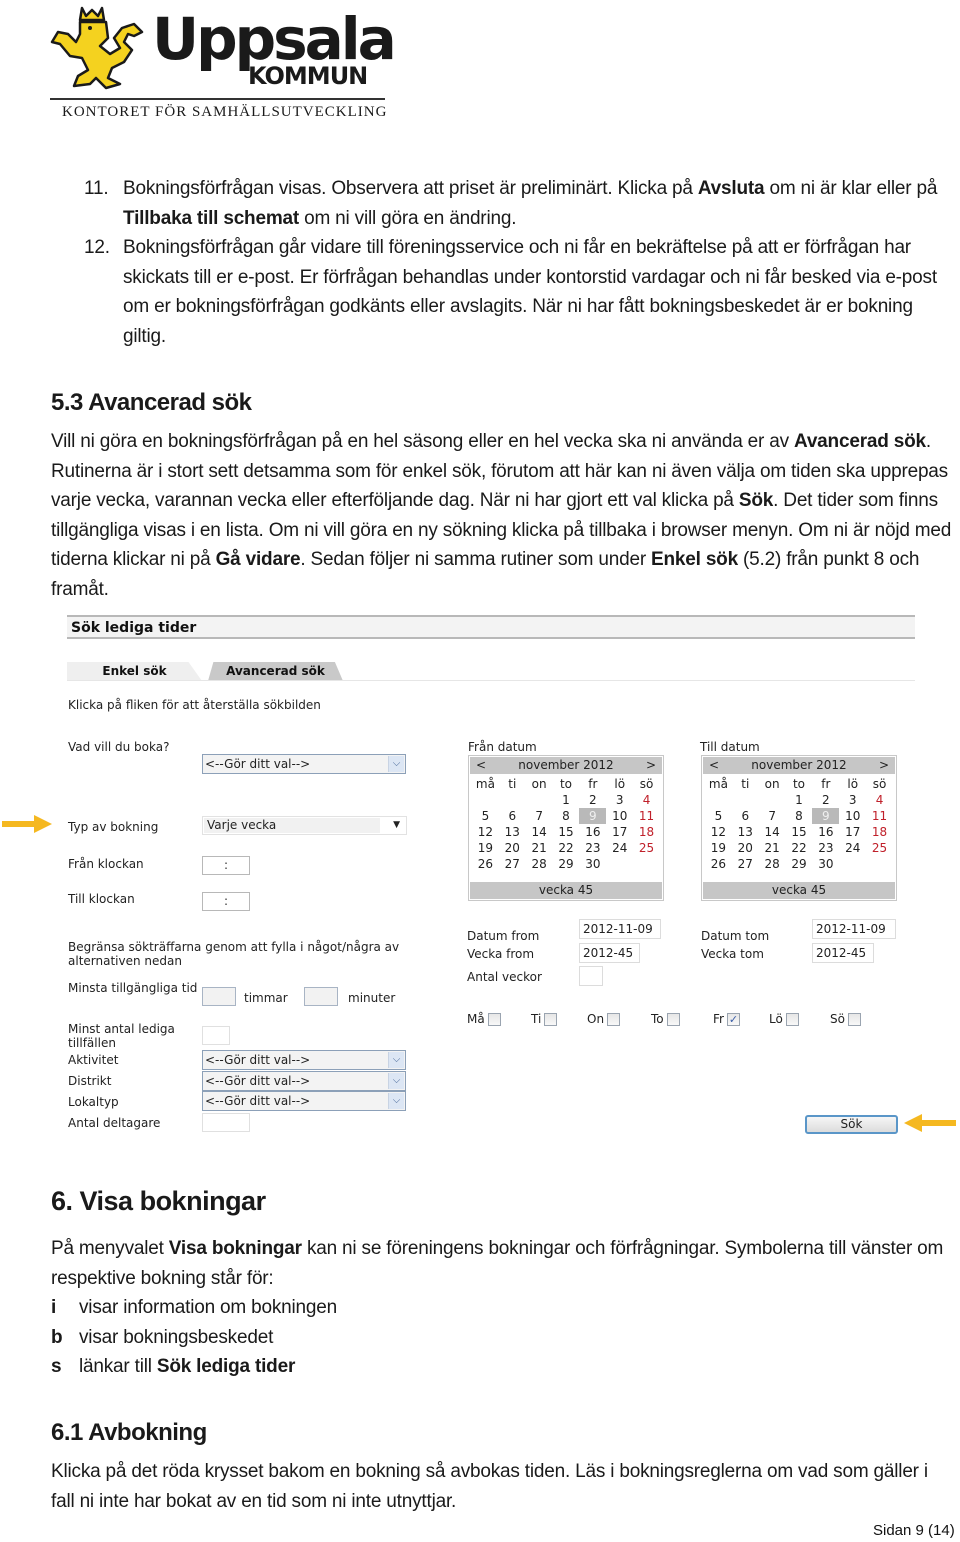  I want to click on datum-from-input: 2012-11-09, so click(620, 929).